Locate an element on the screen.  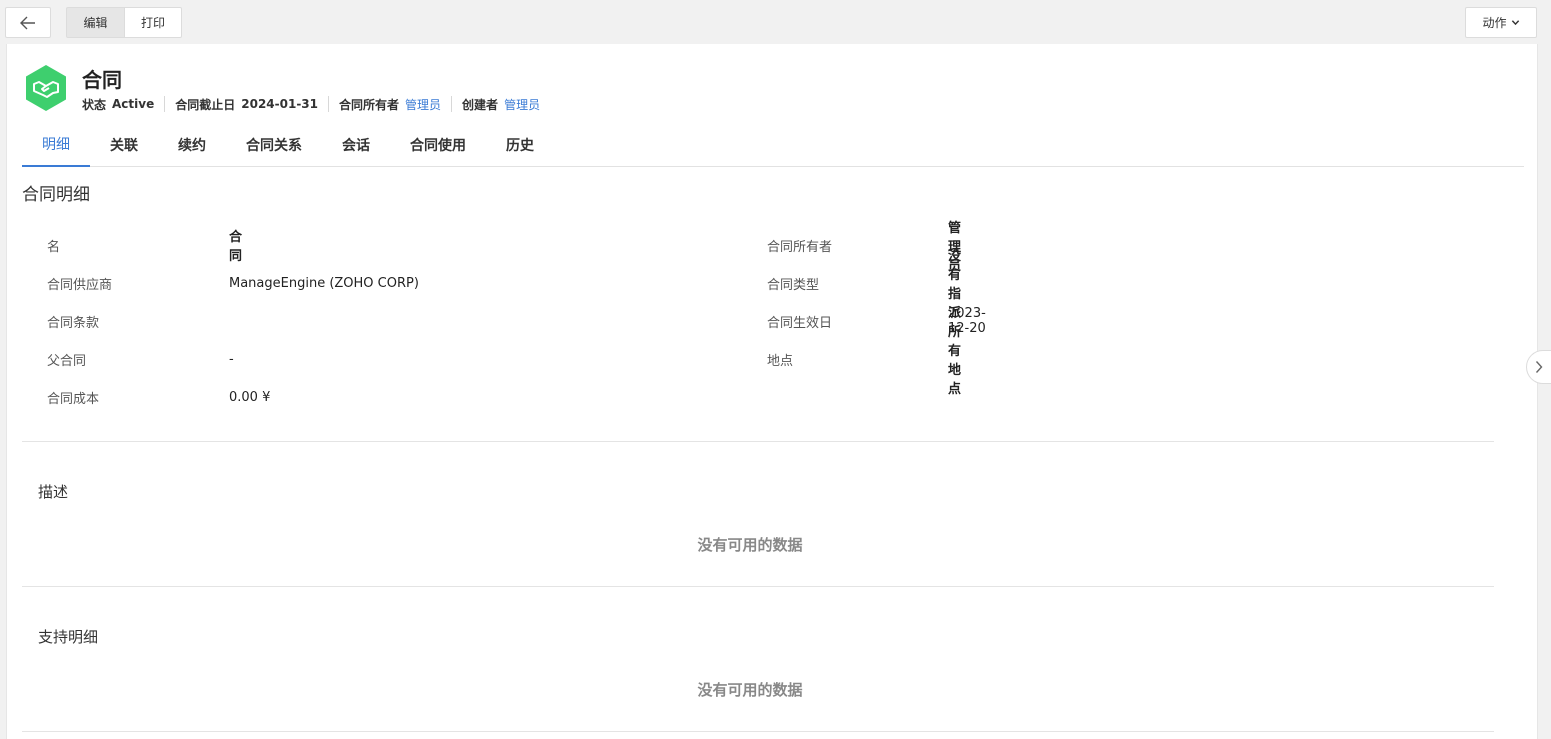
meta-creator-link: 管理员 is located at coordinates (522, 104).